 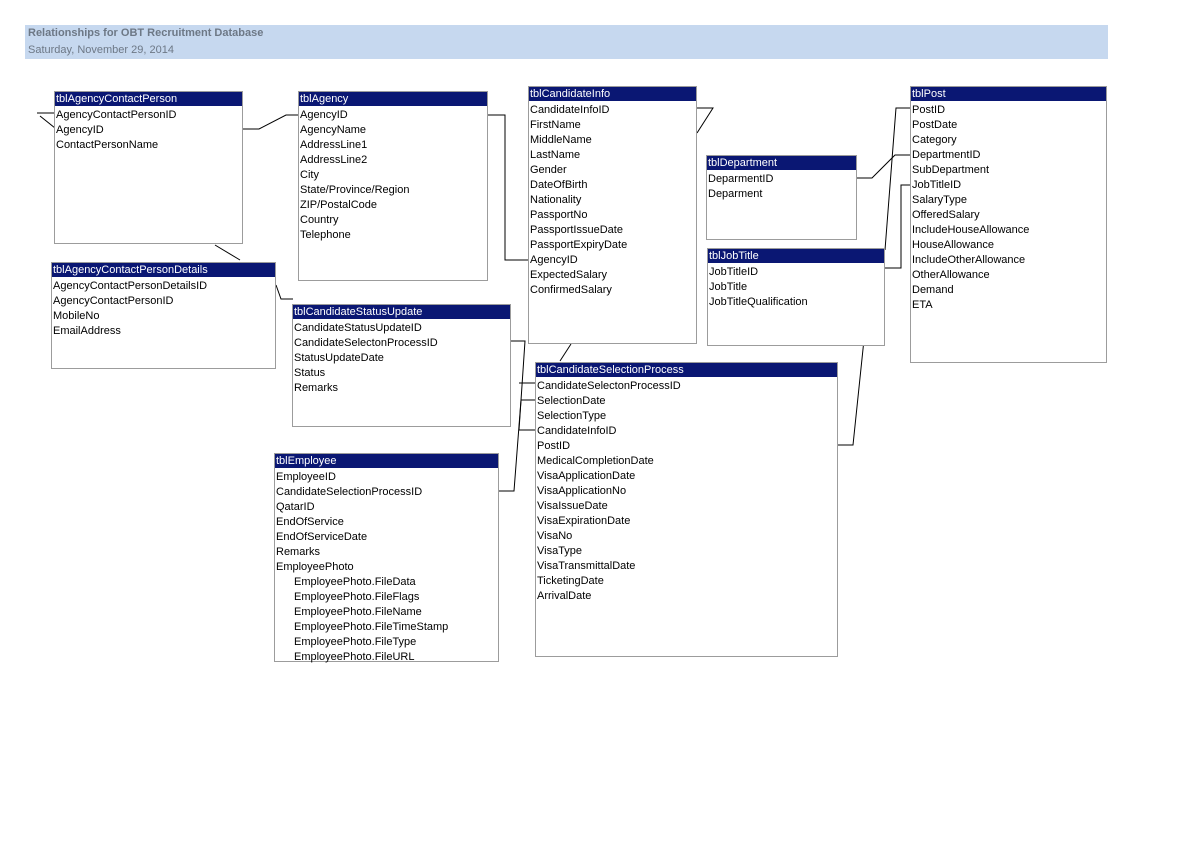 What do you see at coordinates (612, 200) in the screenshot?
I see `field-row: Nationality` at bounding box center [612, 200].